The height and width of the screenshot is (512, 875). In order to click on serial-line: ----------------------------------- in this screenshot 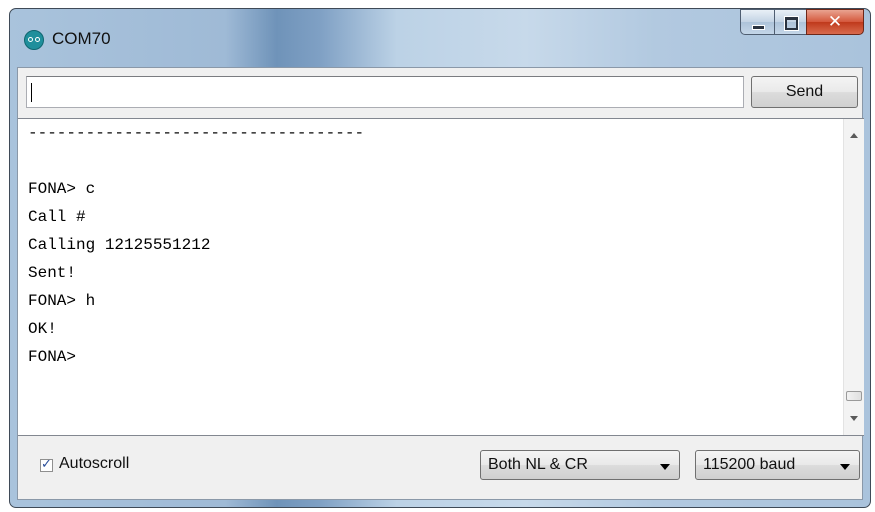, I will do `click(196, 133)`.